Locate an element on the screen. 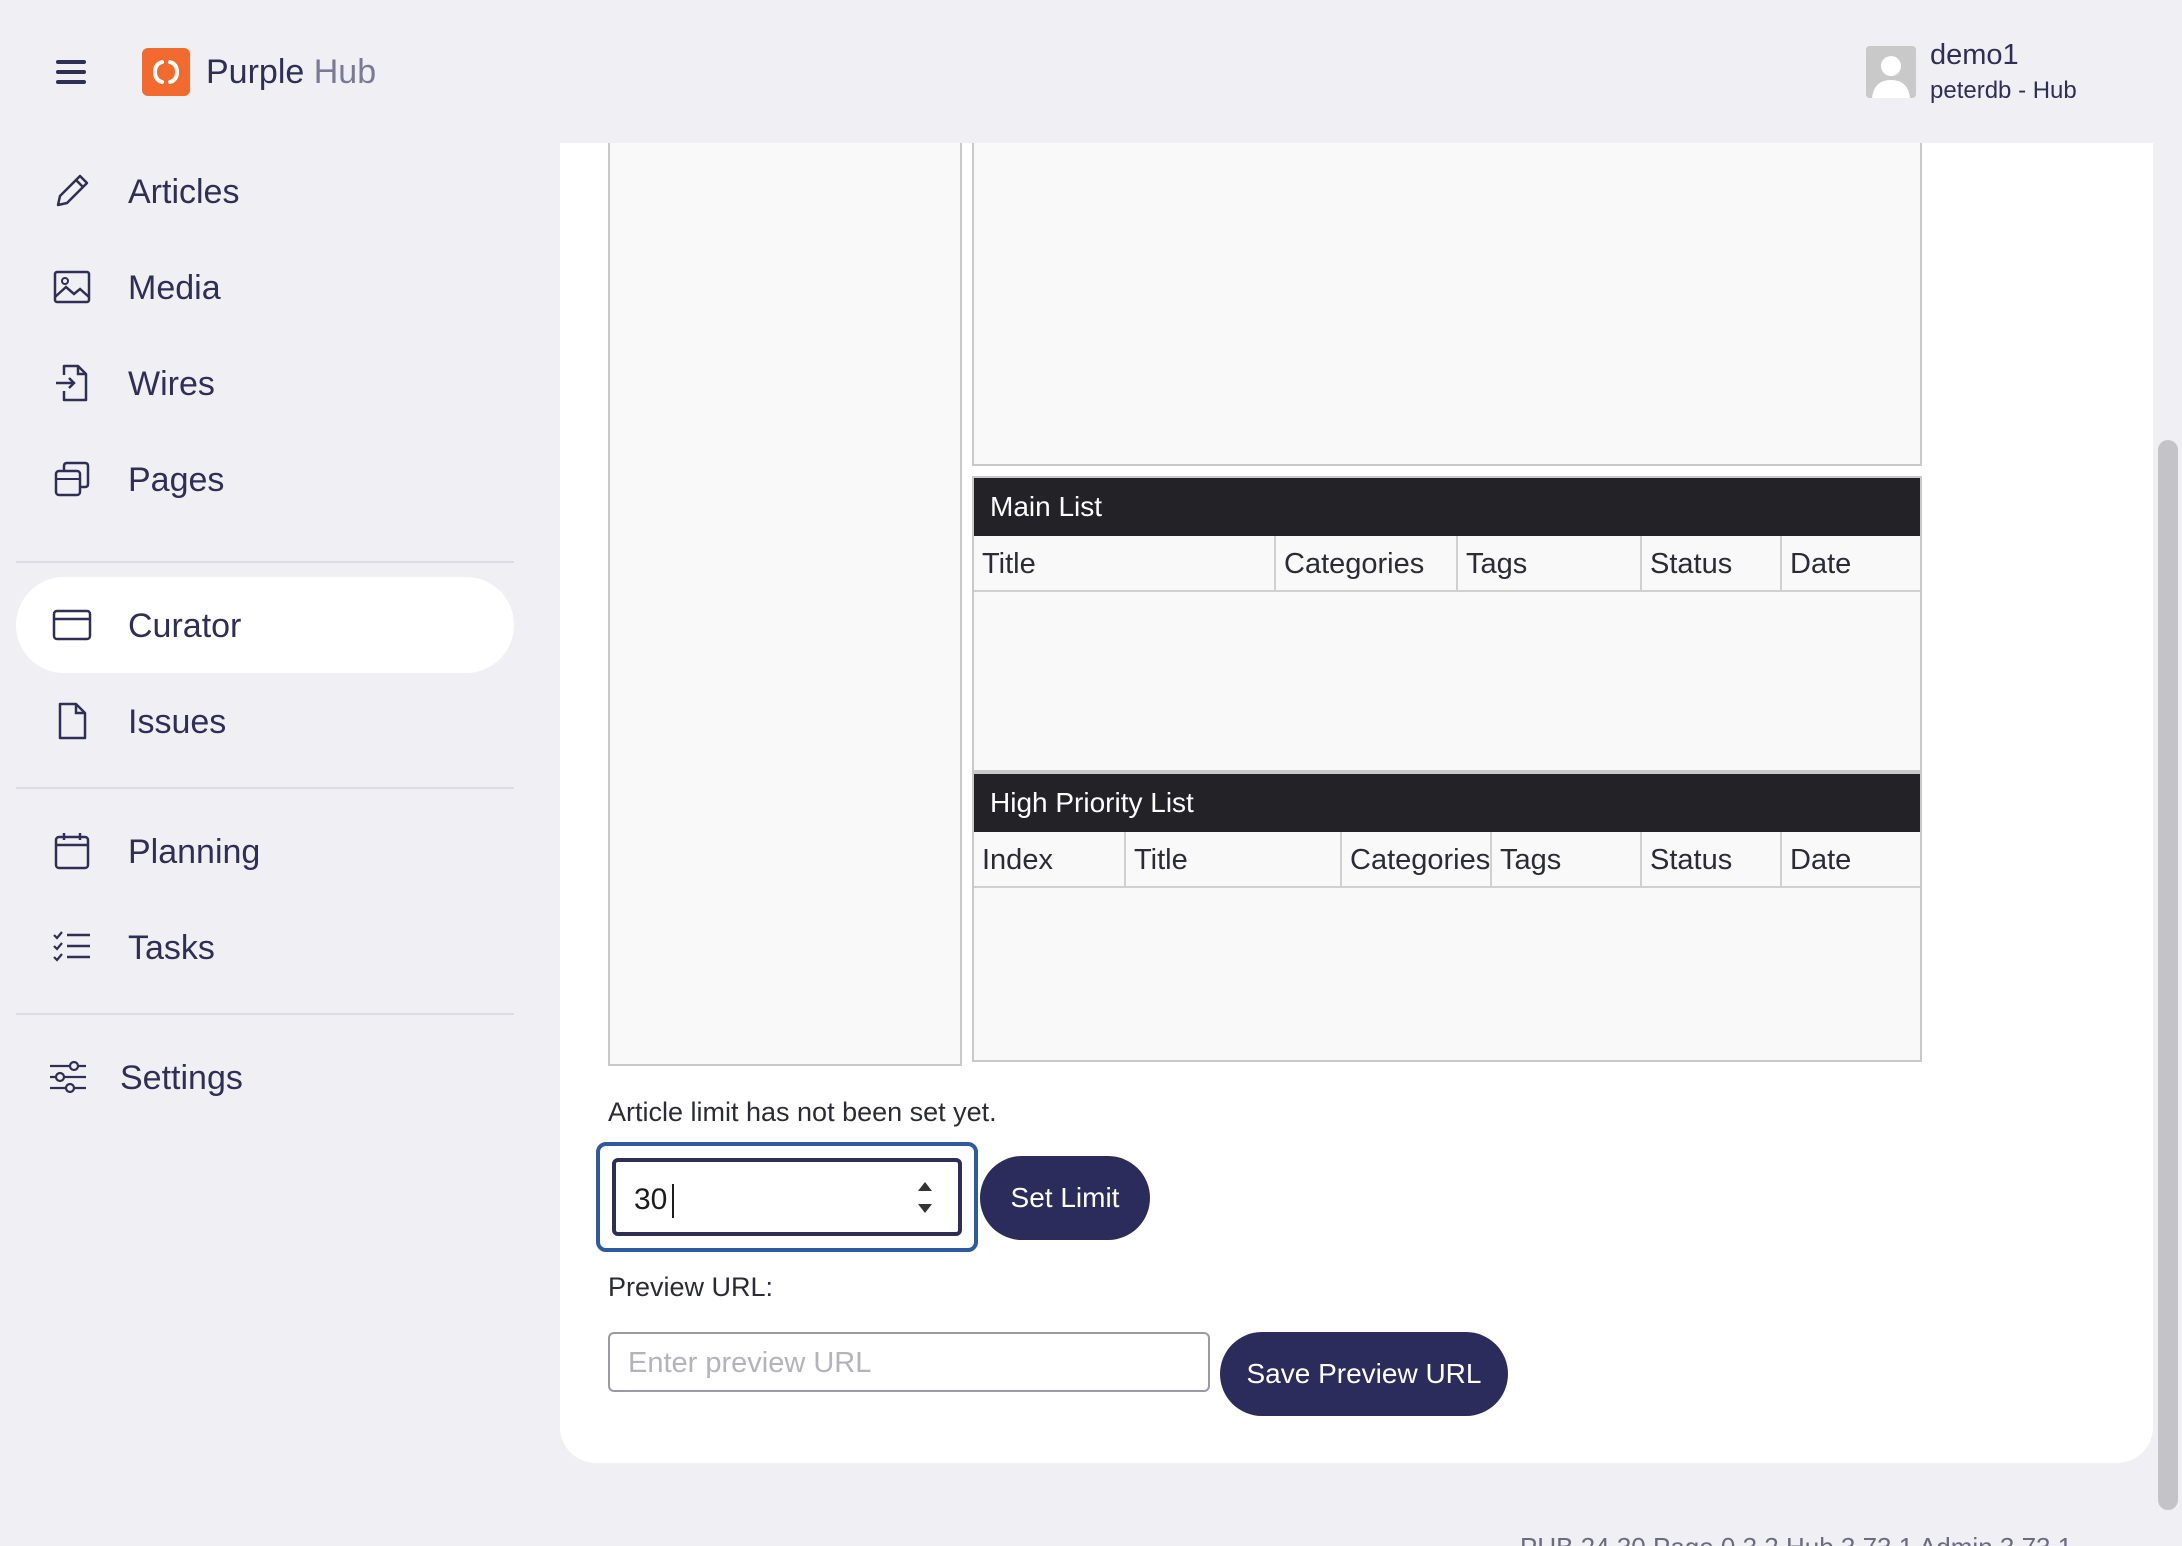 This screenshot has width=2182, height=1546. pages-icon is located at coordinates (72, 479).